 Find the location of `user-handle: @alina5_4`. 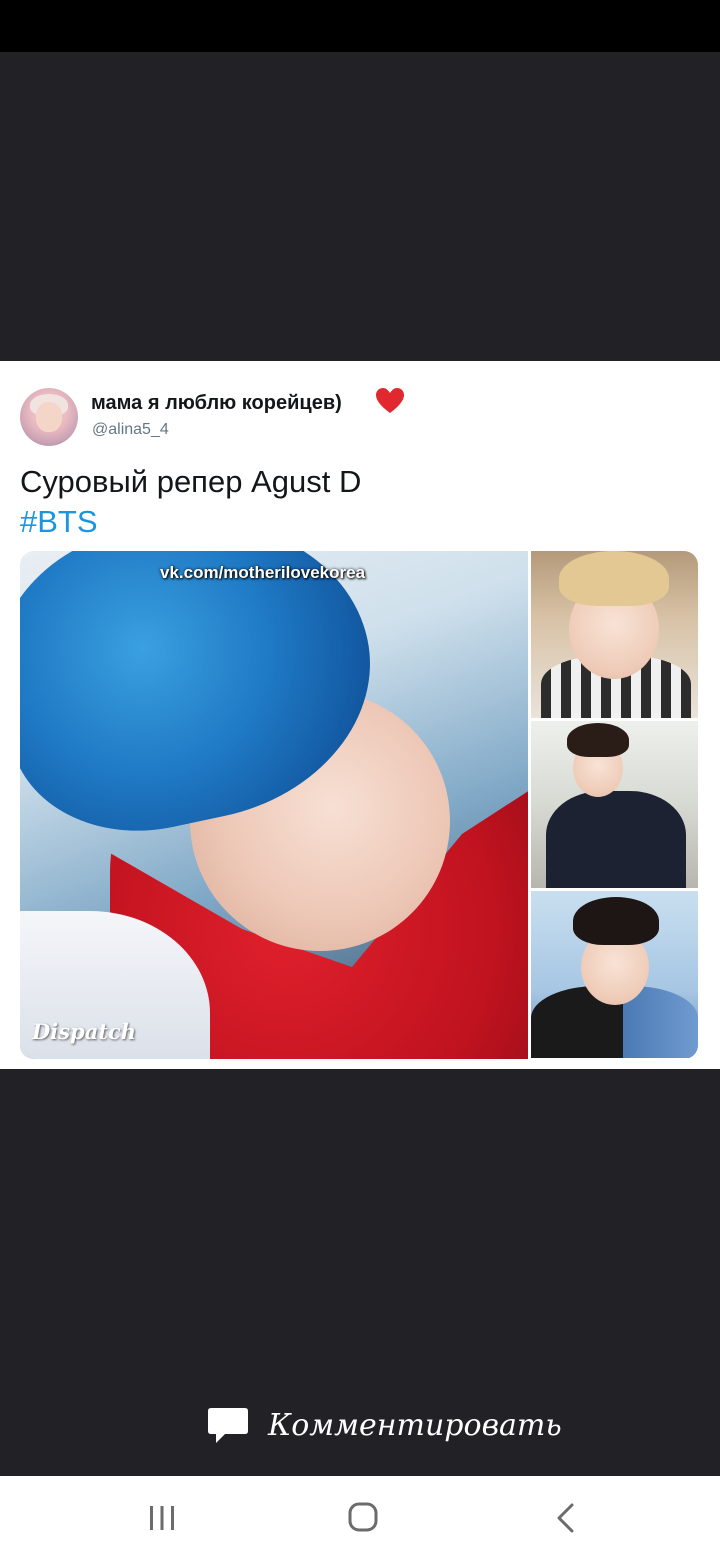

user-handle: @alina5_4 is located at coordinates (130, 429).